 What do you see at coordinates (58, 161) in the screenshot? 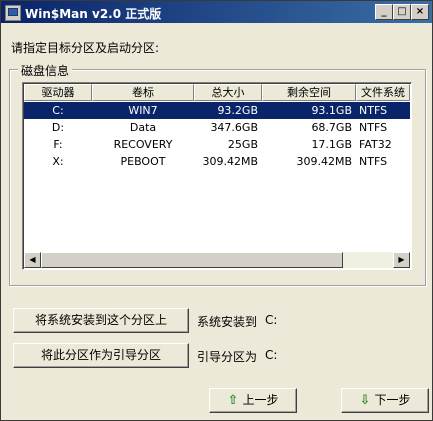
I see `cell-drive: X:` at bounding box center [58, 161].